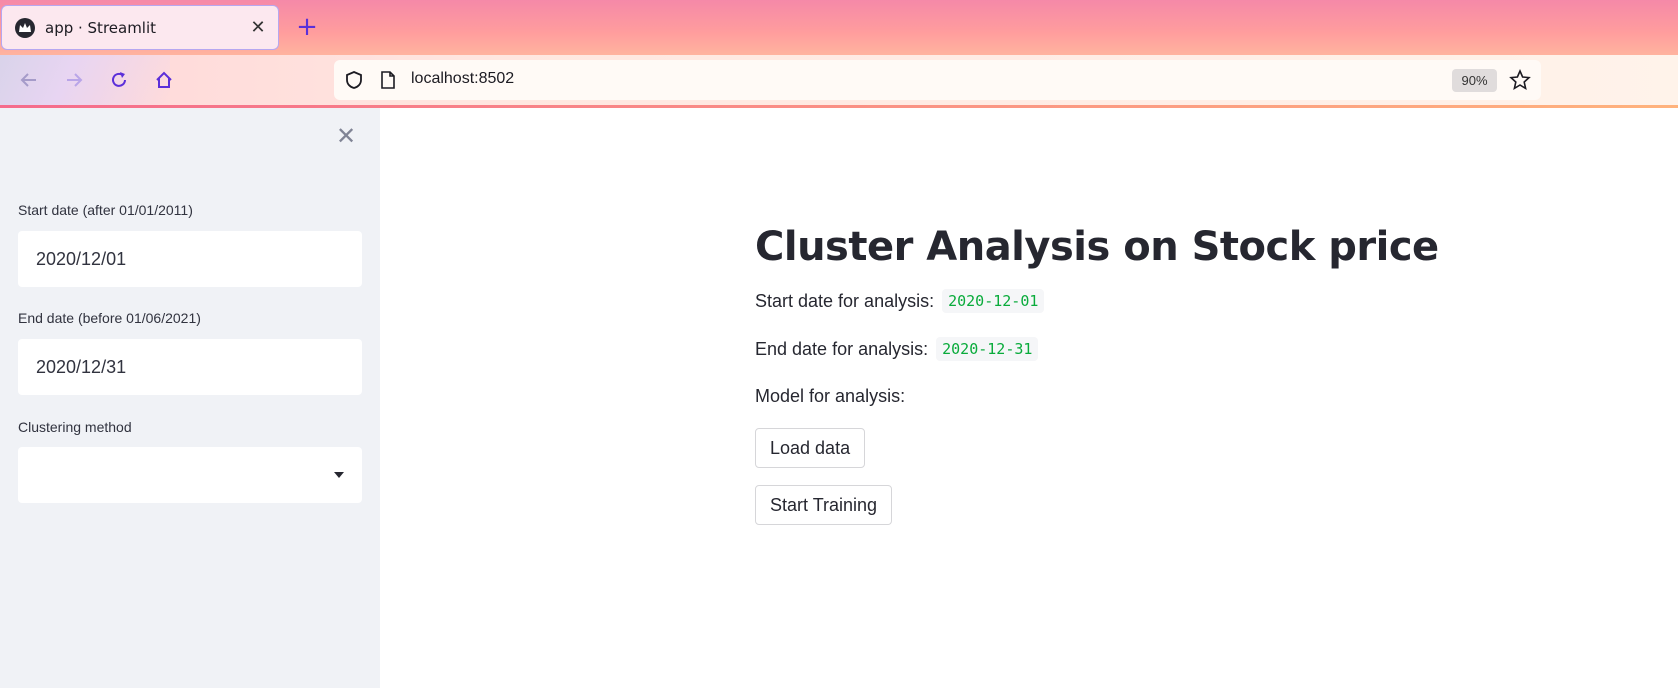 This screenshot has height=688, width=1678. What do you see at coordinates (462, 79) in the screenshot?
I see `url-text: localhost:8502` at bounding box center [462, 79].